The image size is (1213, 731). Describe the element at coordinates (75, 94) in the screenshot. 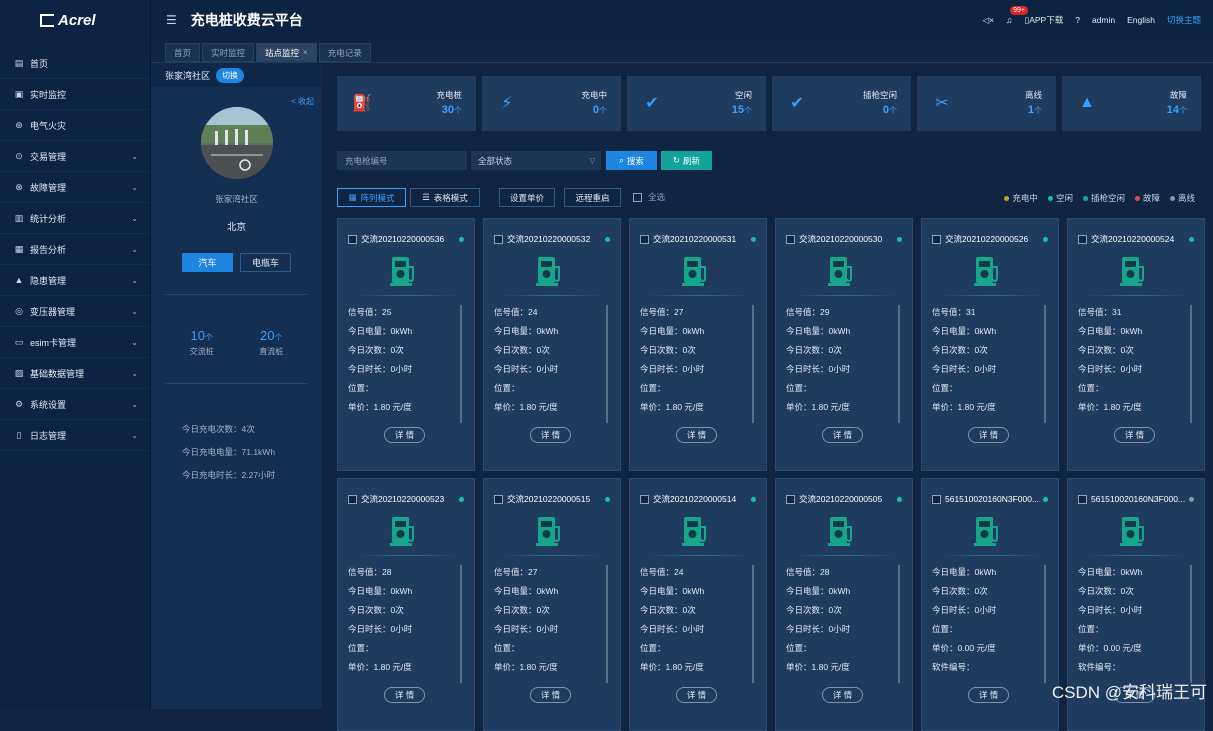

I see `sidebar-item: ▣ 实时监控` at that location.